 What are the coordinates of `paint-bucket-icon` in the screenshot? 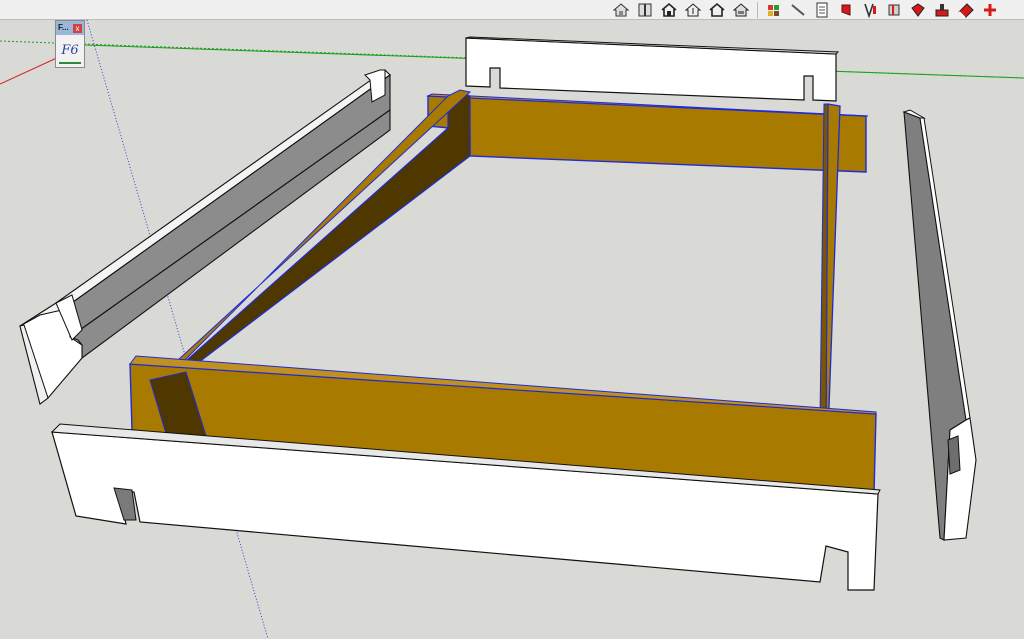 It's located at (918, 10).